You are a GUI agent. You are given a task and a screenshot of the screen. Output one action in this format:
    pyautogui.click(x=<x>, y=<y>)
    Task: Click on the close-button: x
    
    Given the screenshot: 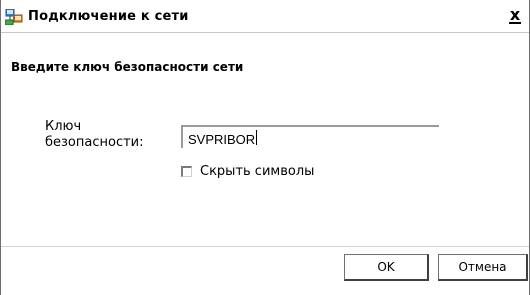 What is the action you would take?
    pyautogui.click(x=515, y=15)
    